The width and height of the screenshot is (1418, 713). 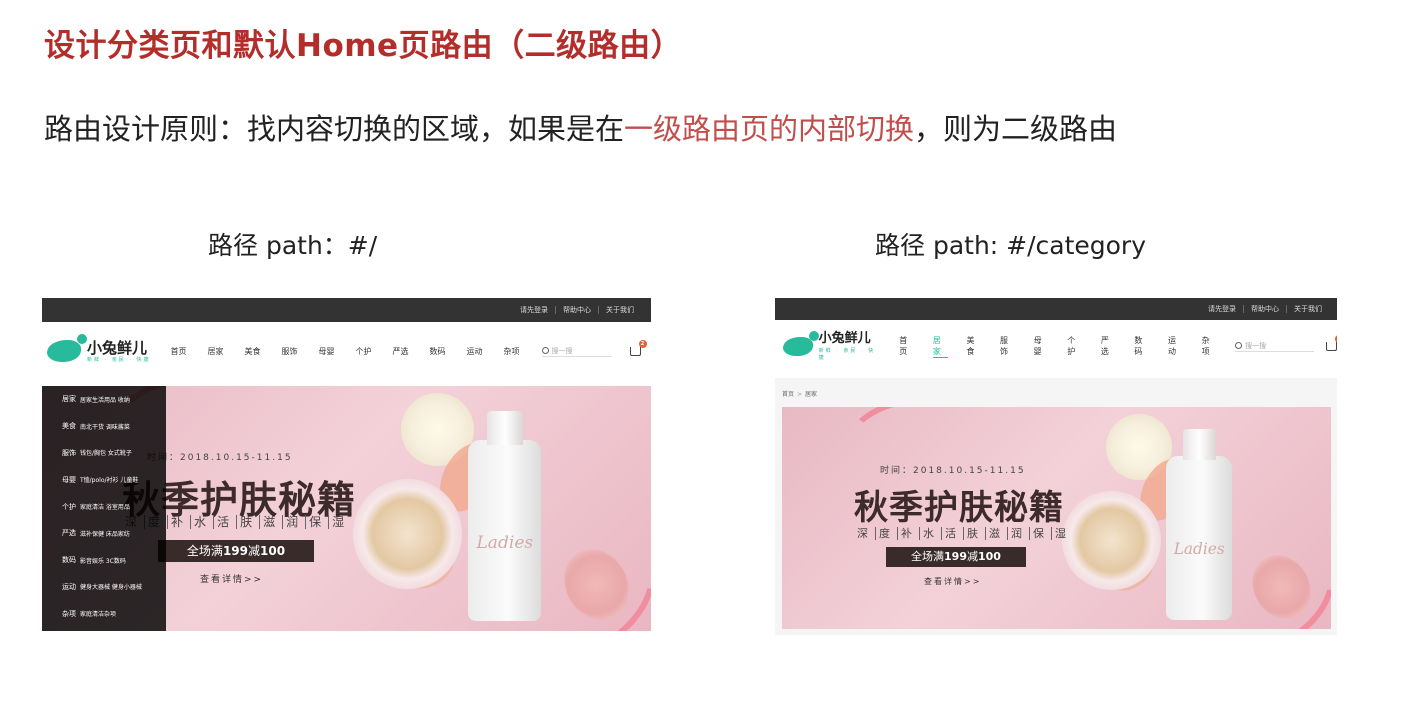 What do you see at coordinates (204, 551) in the screenshot?
I see `promo-prefix: 全场满` at bounding box center [204, 551].